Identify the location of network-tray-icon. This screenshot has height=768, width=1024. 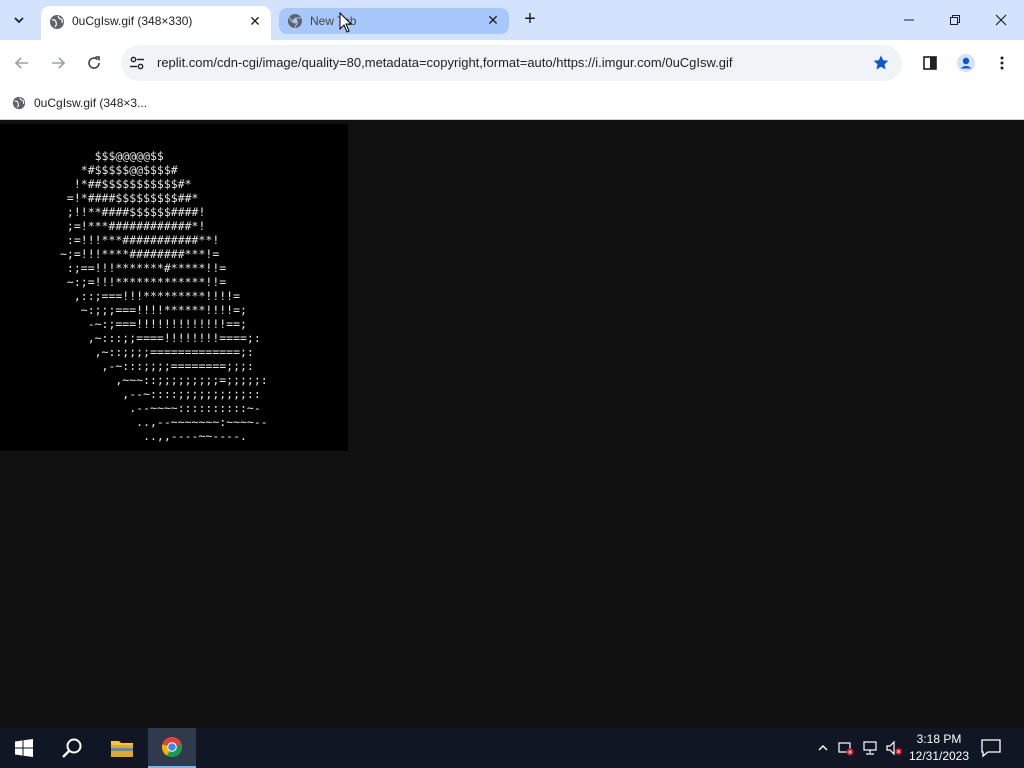
(870, 748).